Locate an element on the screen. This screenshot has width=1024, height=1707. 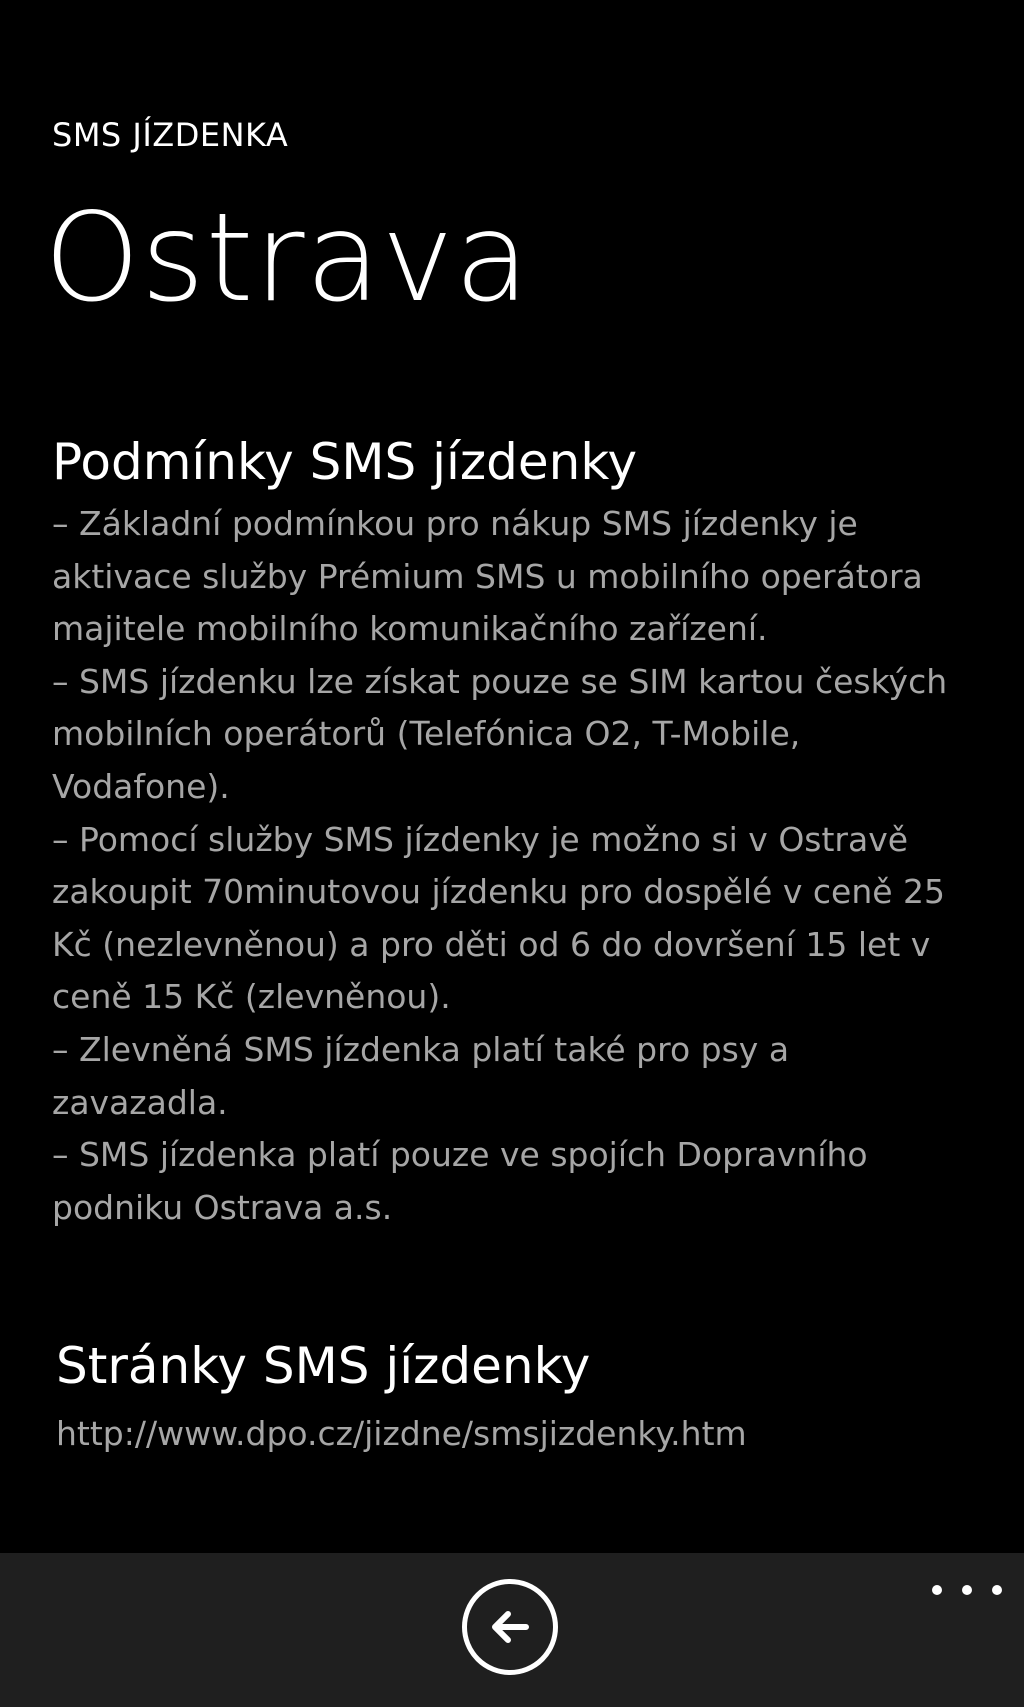
page-title: Ostrava is located at coordinates (287, 258).